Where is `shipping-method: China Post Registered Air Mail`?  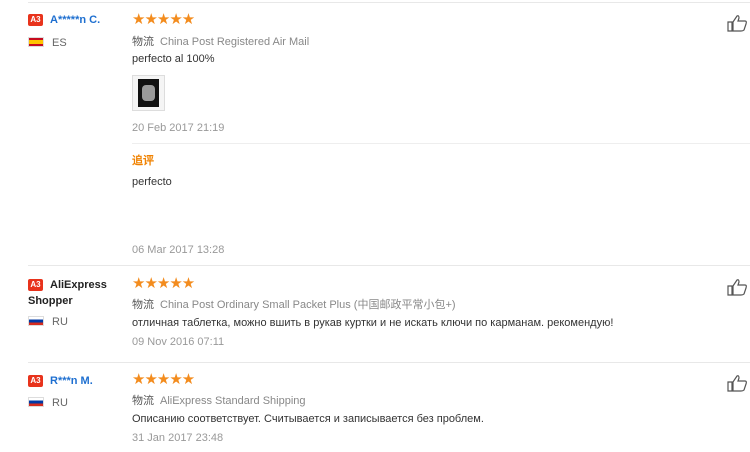
shipping-method: China Post Registered Air Mail is located at coordinates (235, 42).